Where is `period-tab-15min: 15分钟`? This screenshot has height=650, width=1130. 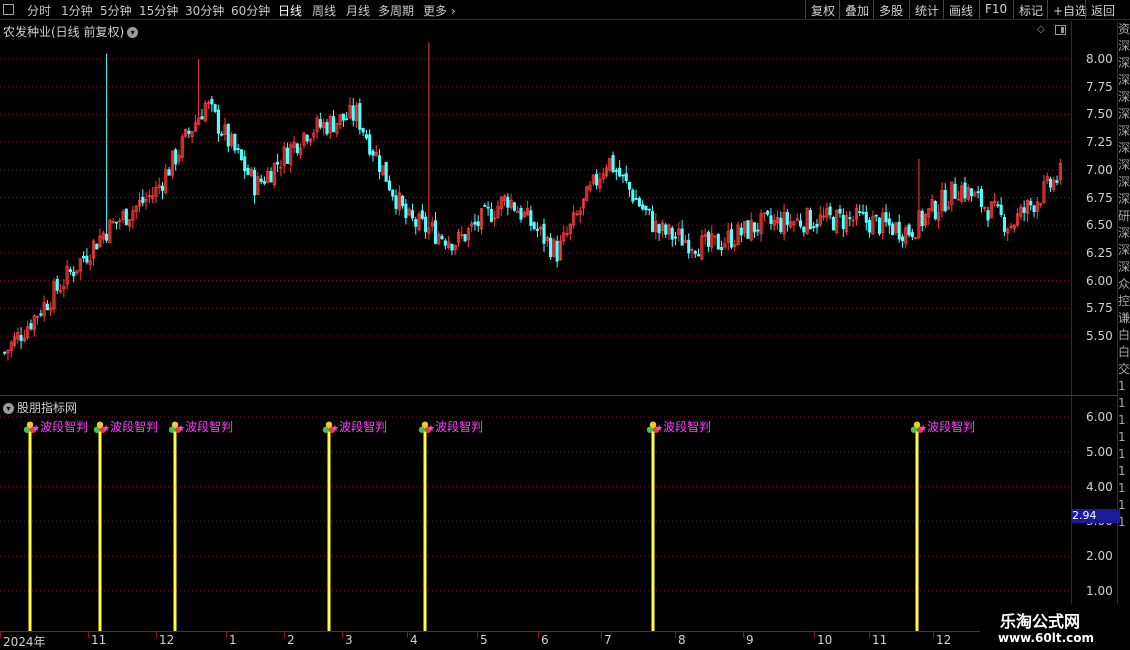
period-tab-15min: 15分钟 is located at coordinates (158, 10).